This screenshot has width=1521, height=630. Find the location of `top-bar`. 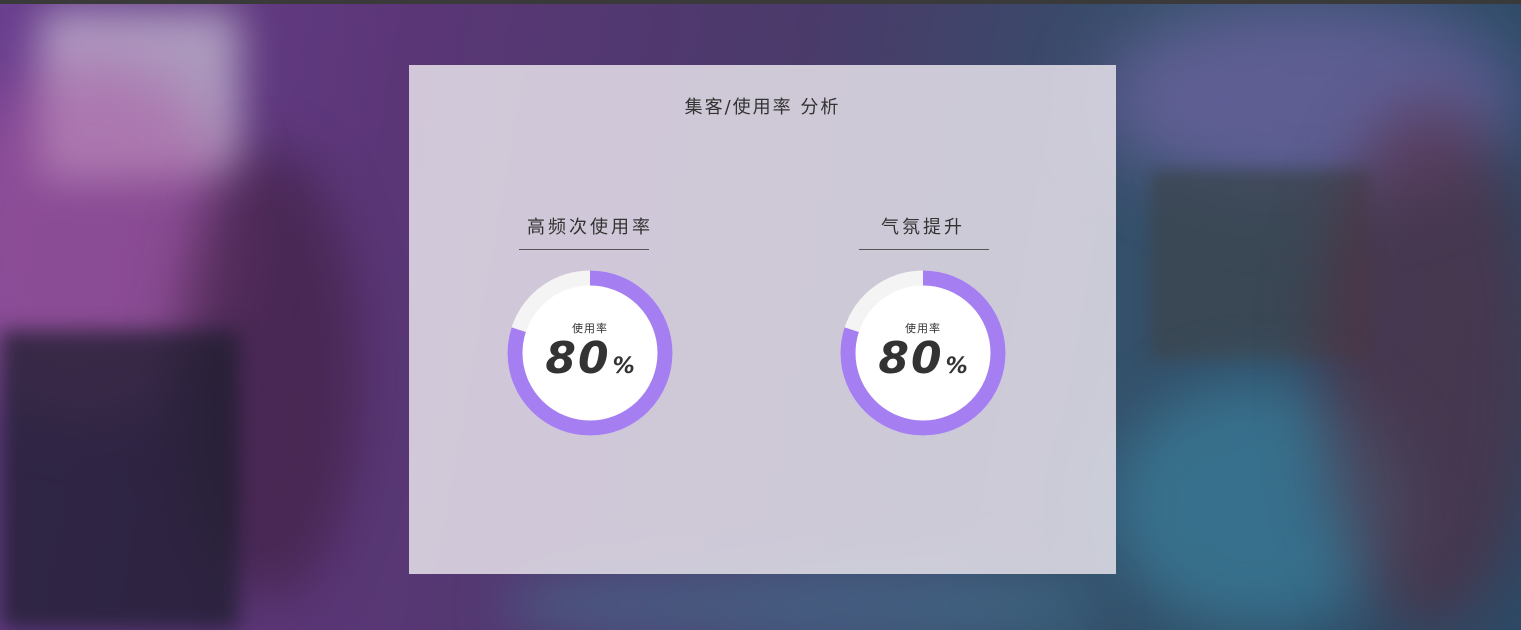

top-bar is located at coordinates (760, 2).